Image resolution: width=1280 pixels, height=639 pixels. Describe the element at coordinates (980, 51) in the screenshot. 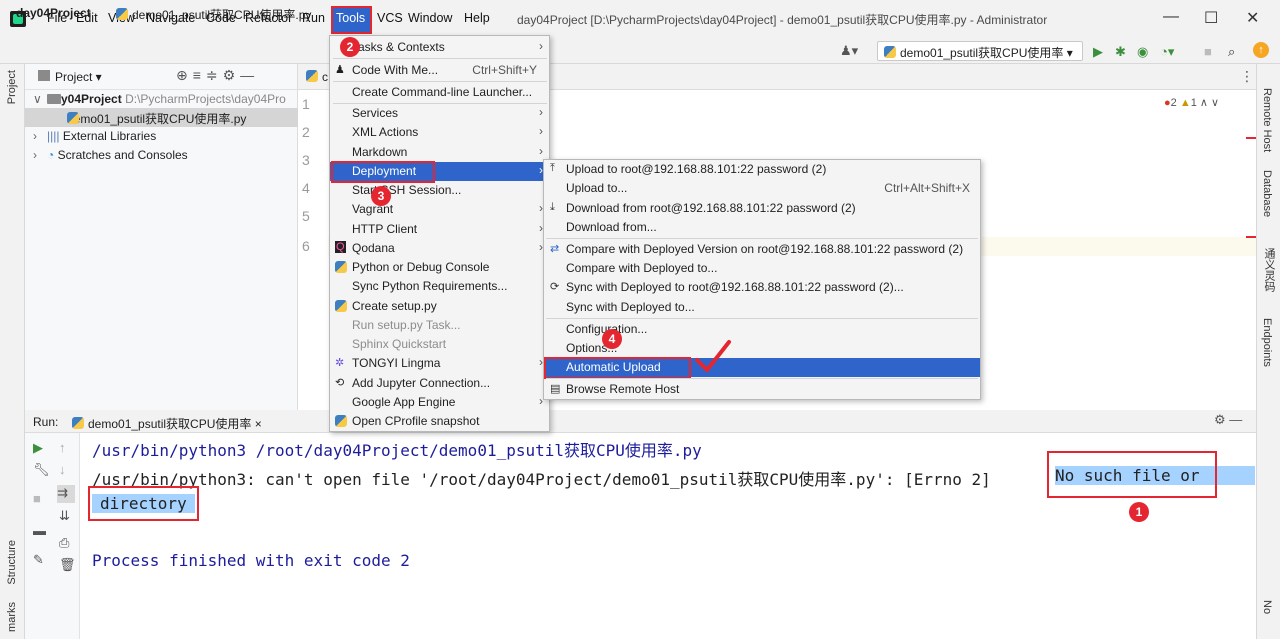

I see `run-config-selector: demo01_psutil获取CPU使用率 ▾` at that location.